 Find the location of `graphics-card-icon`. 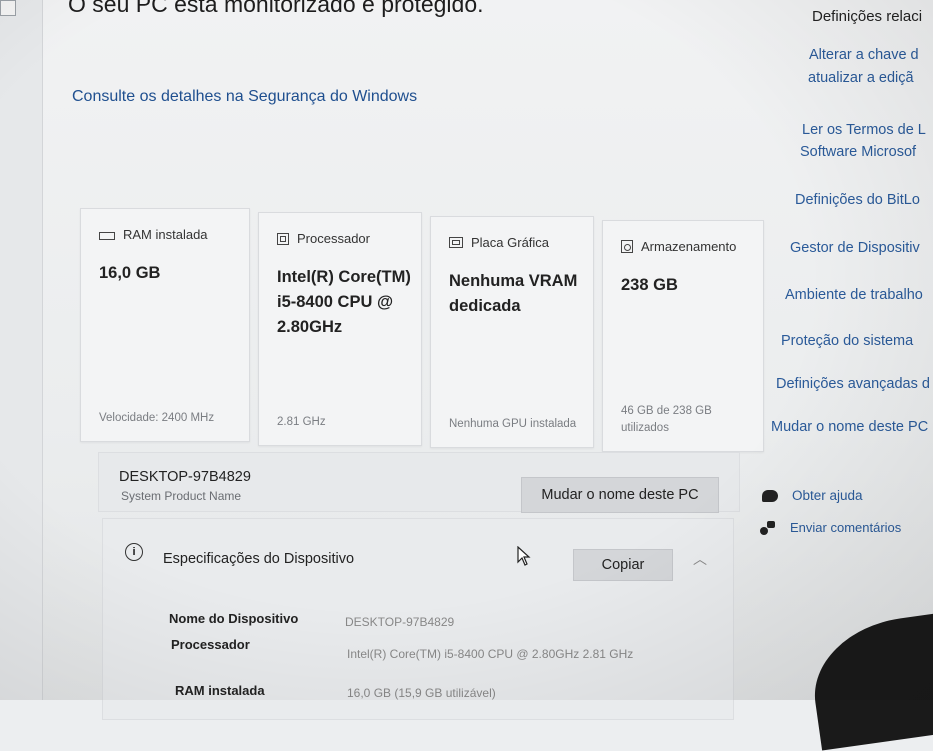

graphics-card-icon is located at coordinates (456, 242).